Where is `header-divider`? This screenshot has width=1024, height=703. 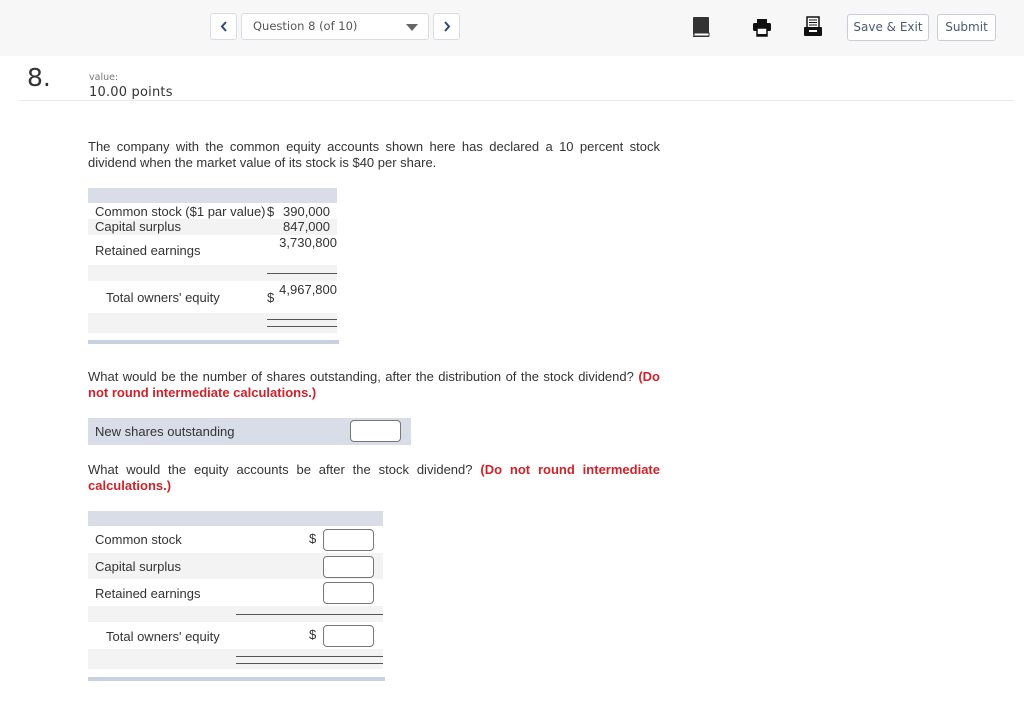 header-divider is located at coordinates (517, 100).